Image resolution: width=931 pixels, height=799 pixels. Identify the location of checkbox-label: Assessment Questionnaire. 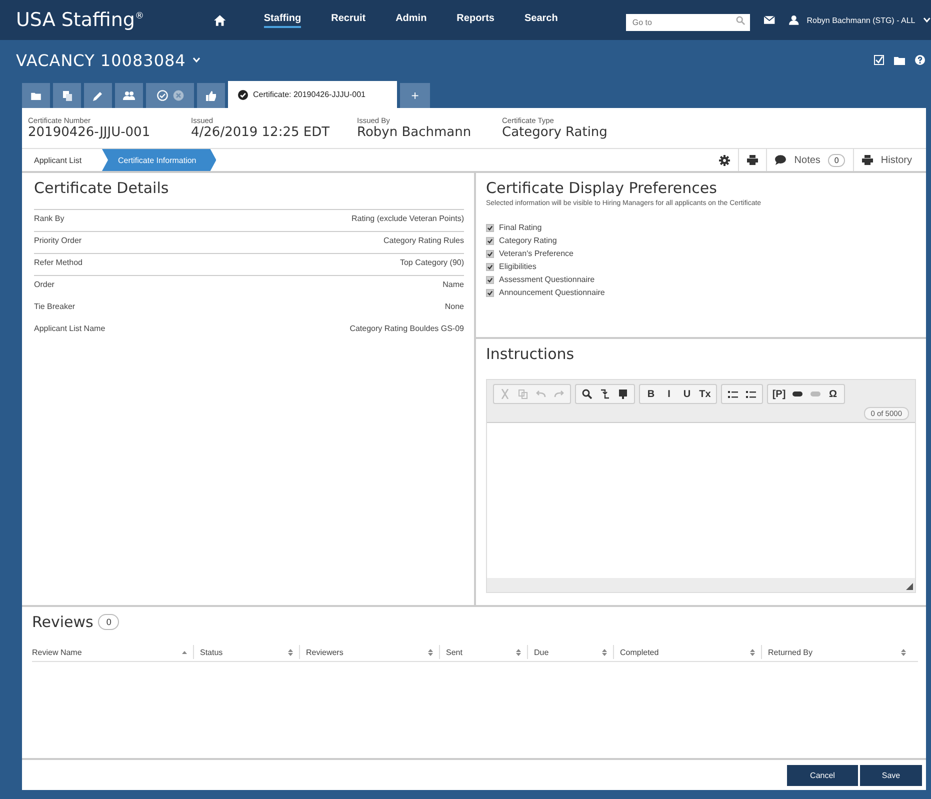
(547, 279).